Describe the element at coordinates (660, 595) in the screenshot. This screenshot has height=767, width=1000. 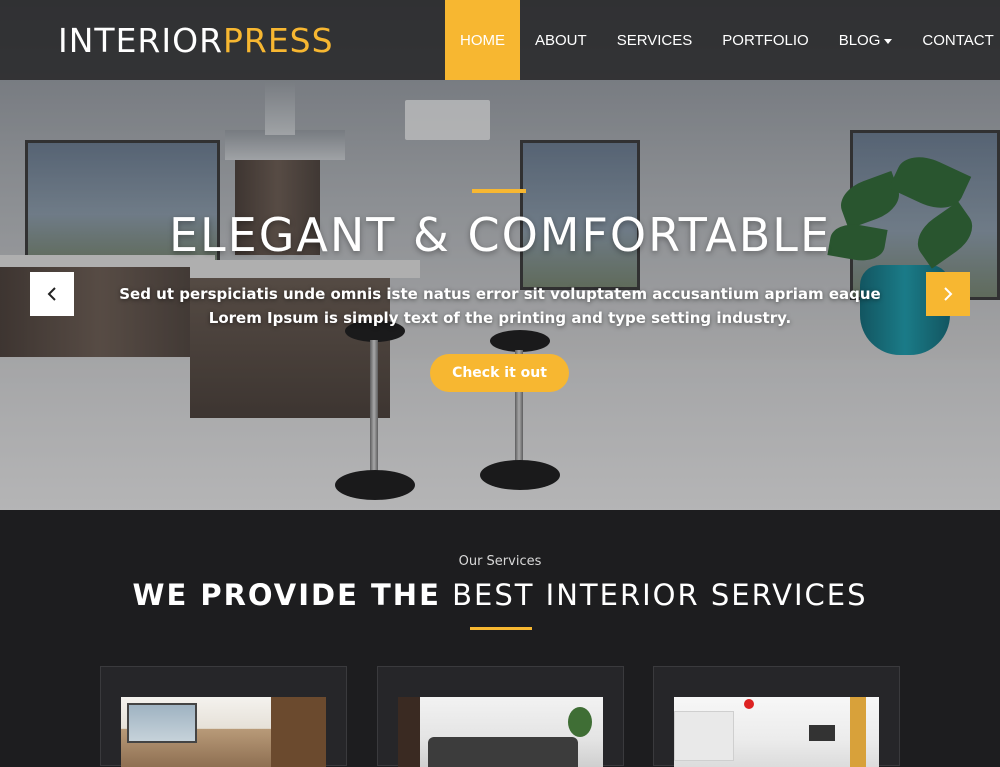
I see `services-title-rest: BEST INTERIOR SERVICES` at that location.